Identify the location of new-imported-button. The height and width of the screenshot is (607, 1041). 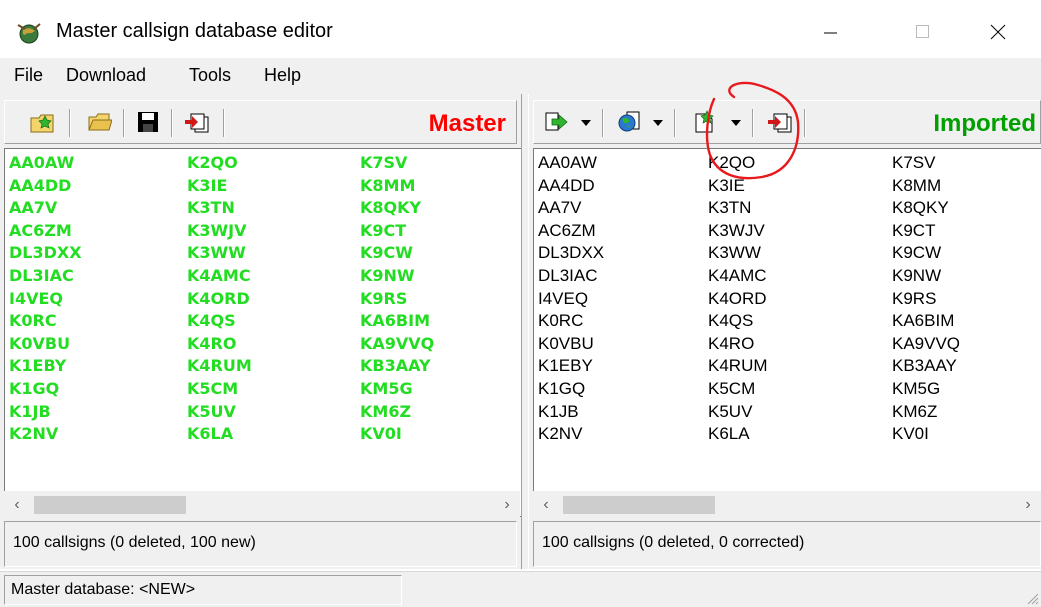
(705, 122).